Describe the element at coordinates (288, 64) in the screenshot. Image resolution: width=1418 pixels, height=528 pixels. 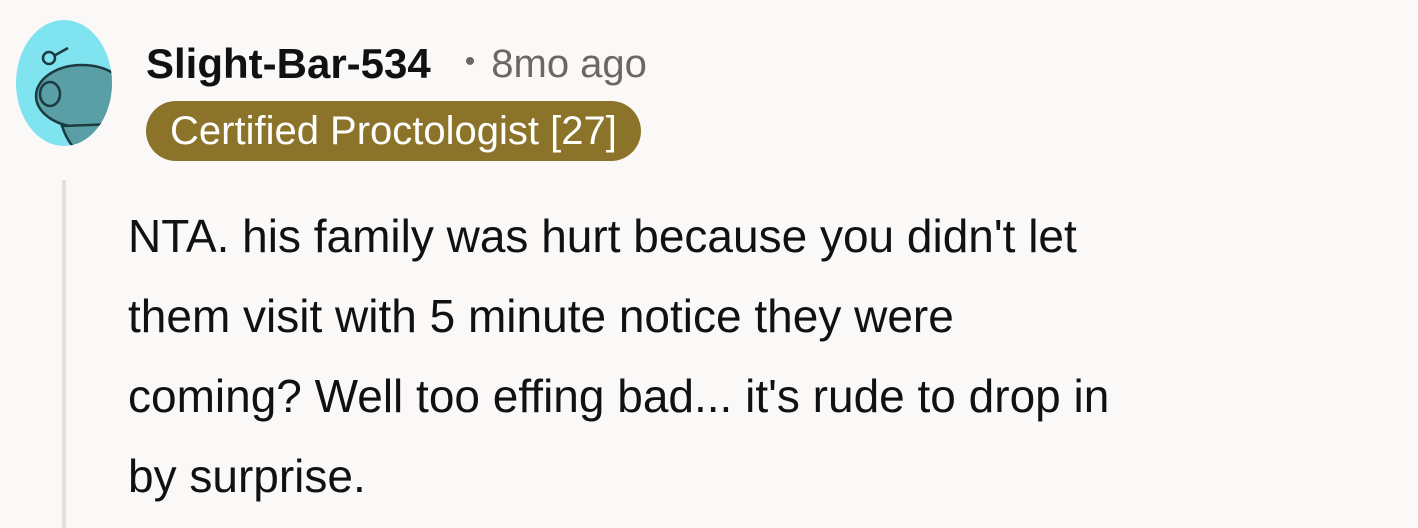
I see `username-link: Slight-Bar-534` at that location.